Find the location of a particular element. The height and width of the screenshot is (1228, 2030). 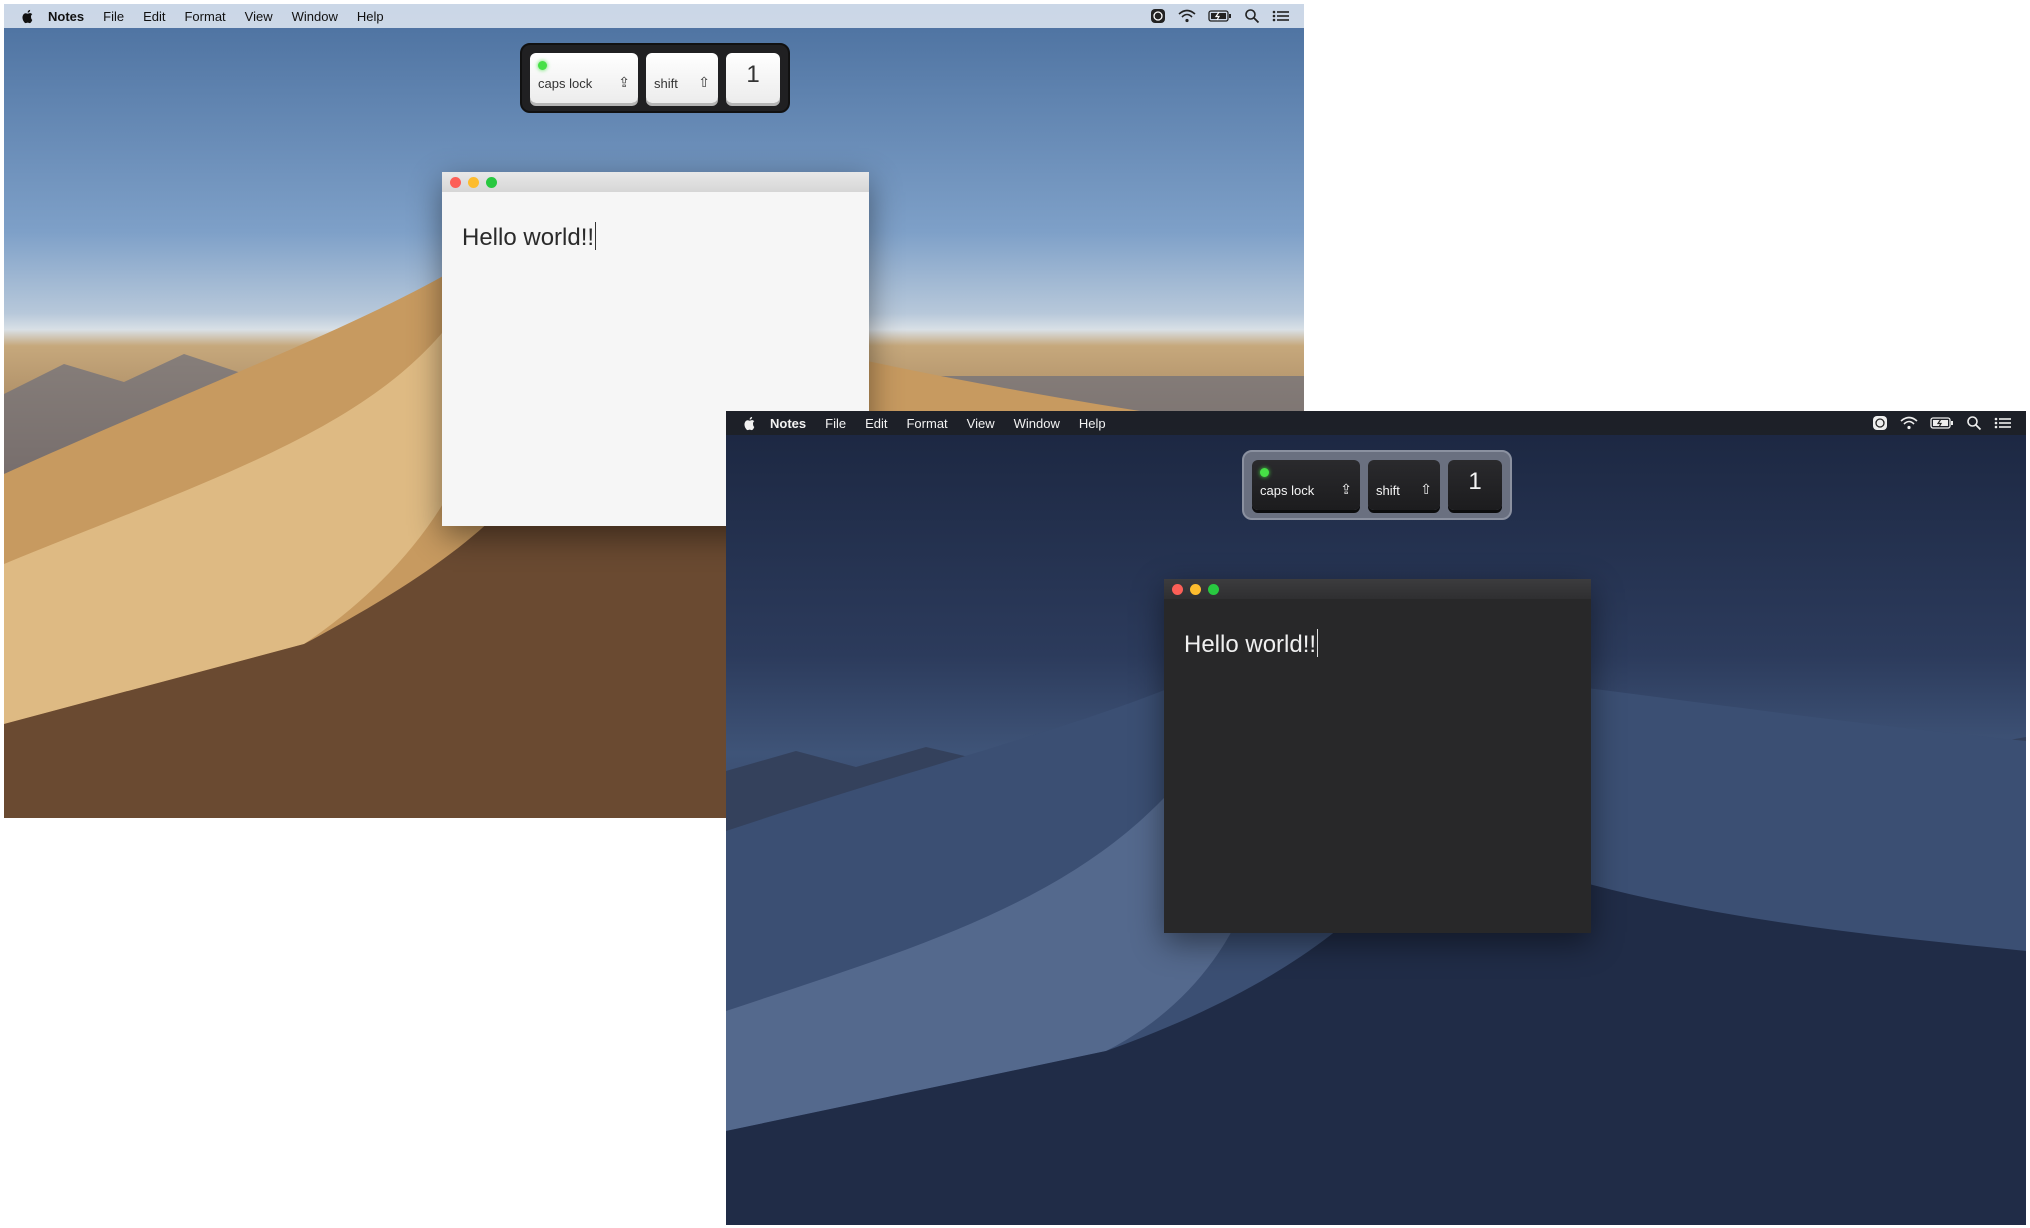

note-editor: Hello world!! is located at coordinates (1377, 766).